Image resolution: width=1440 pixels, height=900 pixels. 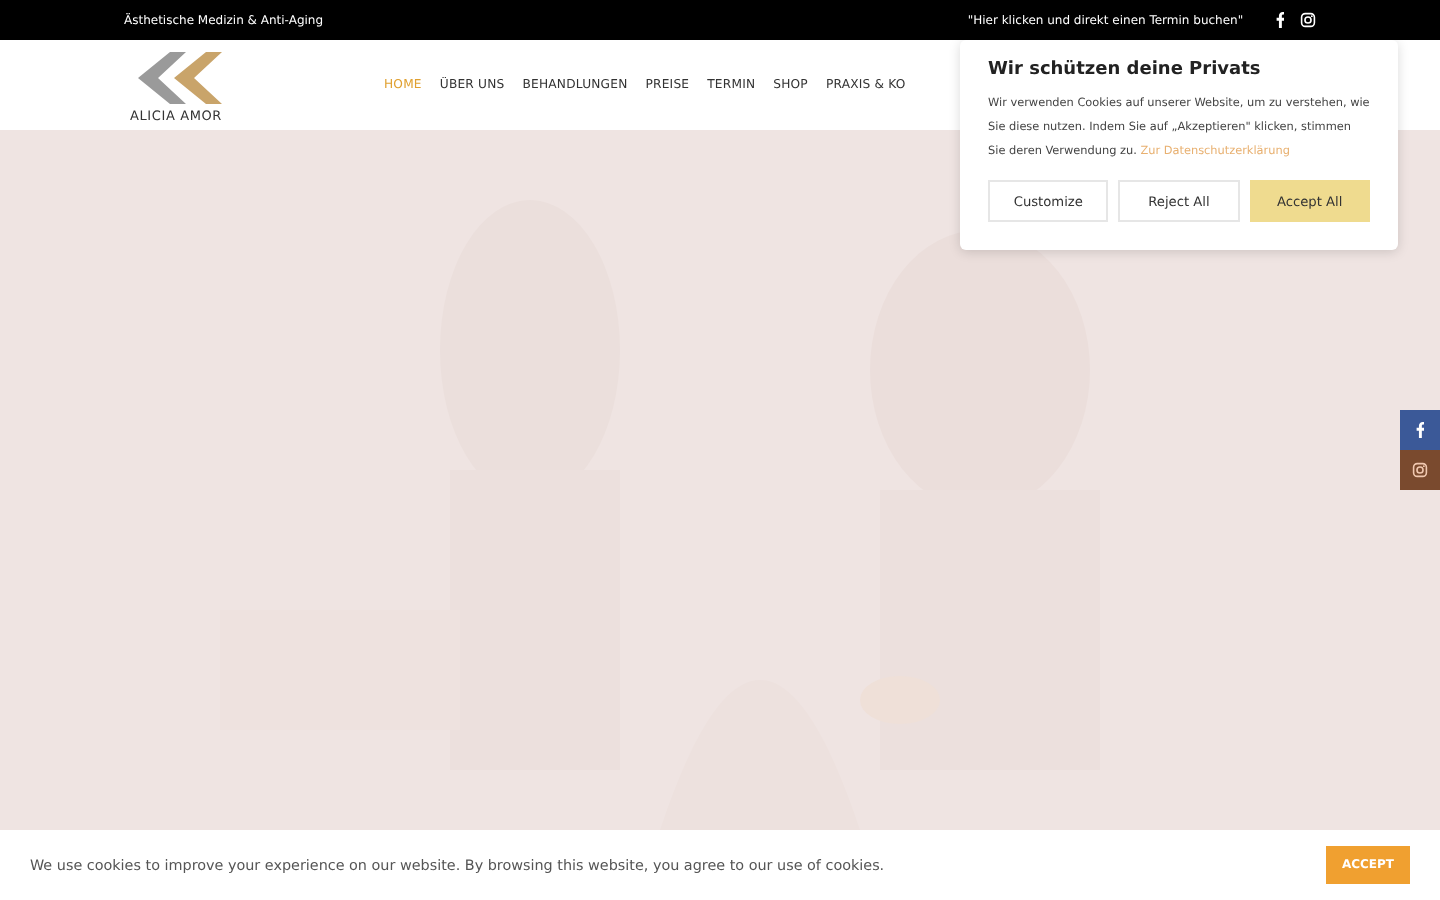 I want to click on popup-title: Wir schützen deine Privats, so click(x=1125, y=70).